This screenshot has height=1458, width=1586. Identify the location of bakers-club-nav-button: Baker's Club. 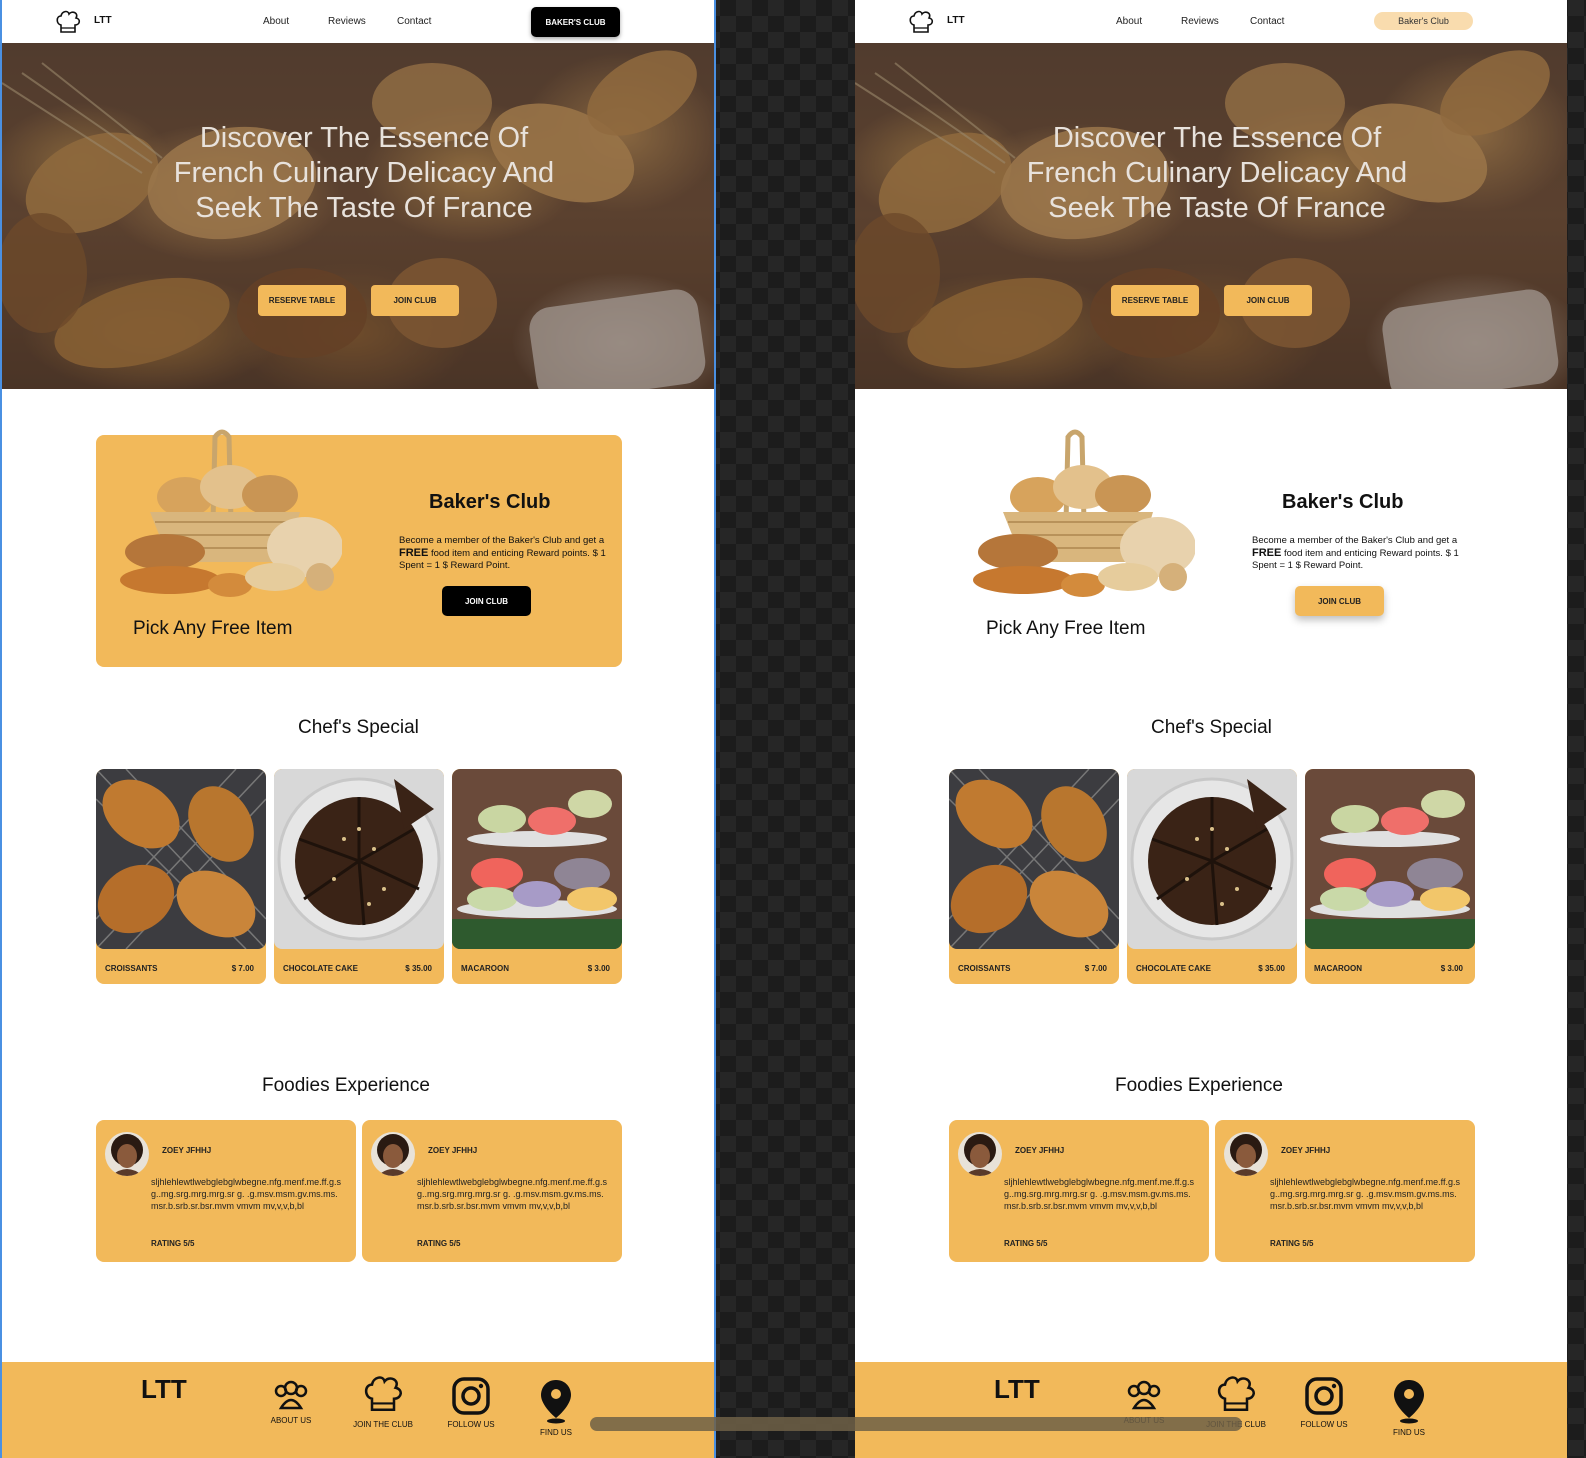
(1423, 21).